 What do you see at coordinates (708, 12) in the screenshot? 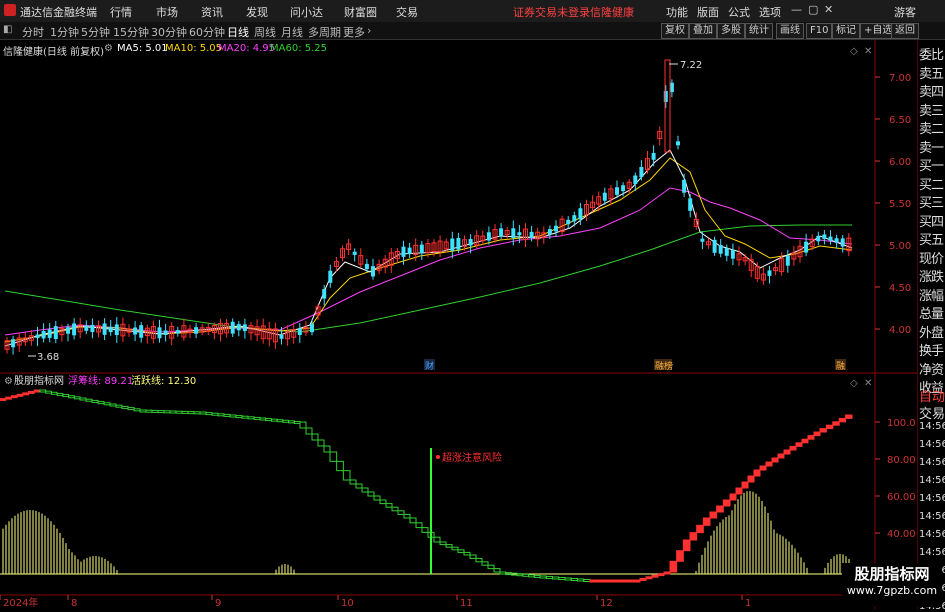
I see `tool-banmian: 版面` at bounding box center [708, 12].